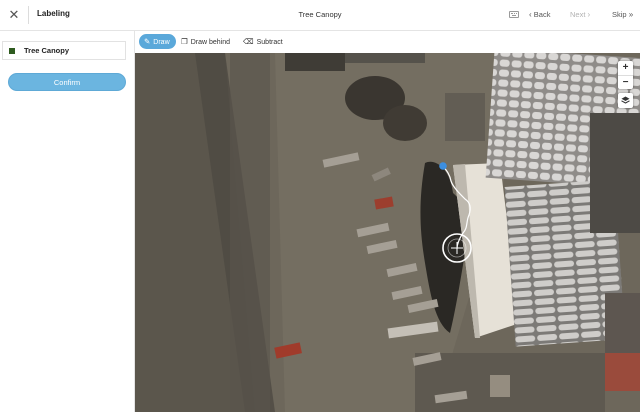  Describe the element at coordinates (631, 14) in the screenshot. I see `double-chevron-right-icon: »` at that location.